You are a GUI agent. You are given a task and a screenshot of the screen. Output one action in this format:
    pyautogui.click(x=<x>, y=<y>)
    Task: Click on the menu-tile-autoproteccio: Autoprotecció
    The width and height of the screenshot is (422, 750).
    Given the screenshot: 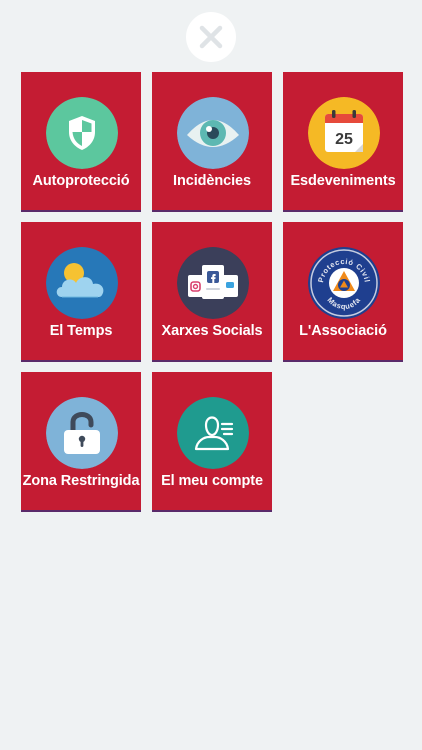 What is the action you would take?
    pyautogui.click(x=81, y=142)
    